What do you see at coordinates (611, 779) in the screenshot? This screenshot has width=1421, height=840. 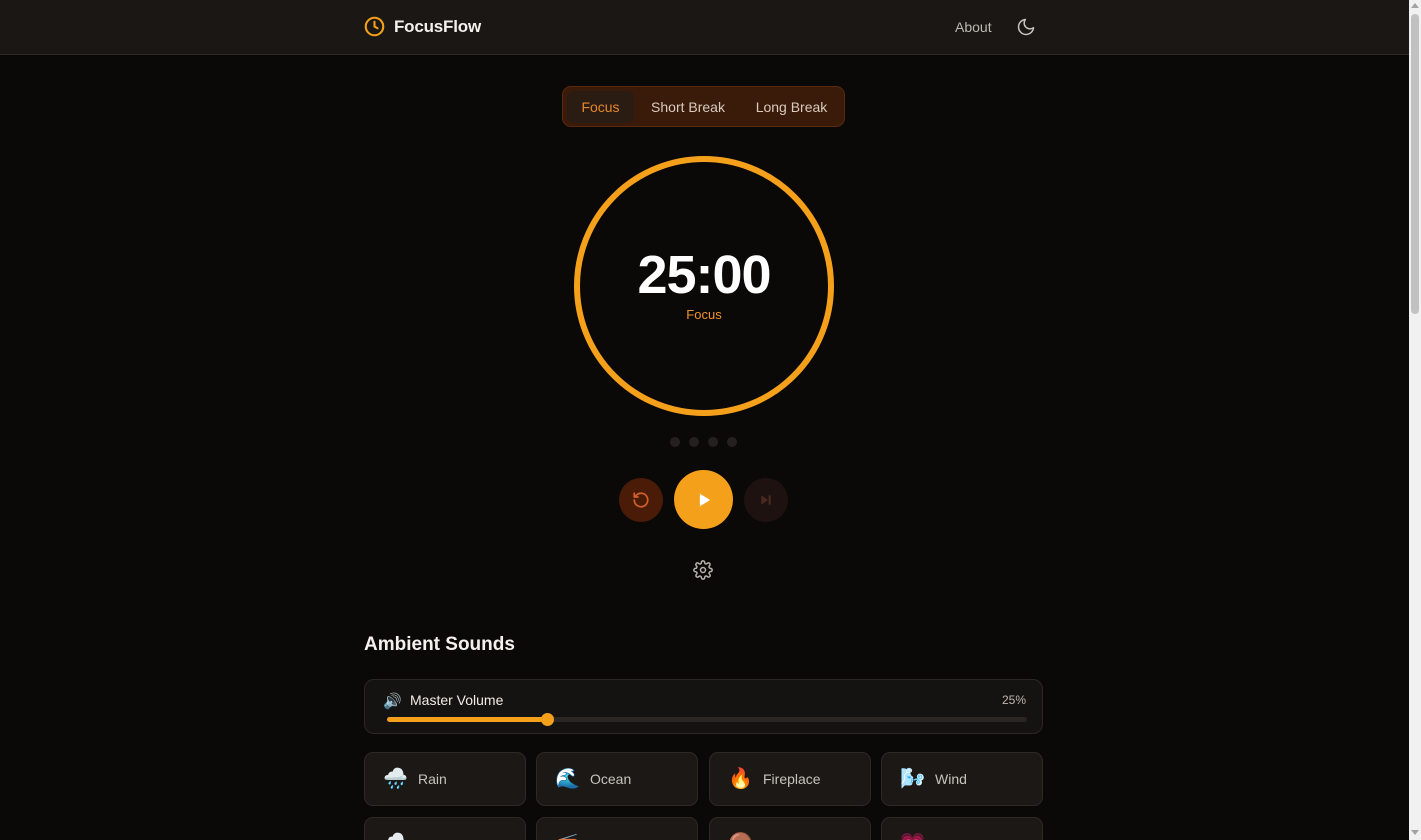 I see `sound-label: Ocean` at bounding box center [611, 779].